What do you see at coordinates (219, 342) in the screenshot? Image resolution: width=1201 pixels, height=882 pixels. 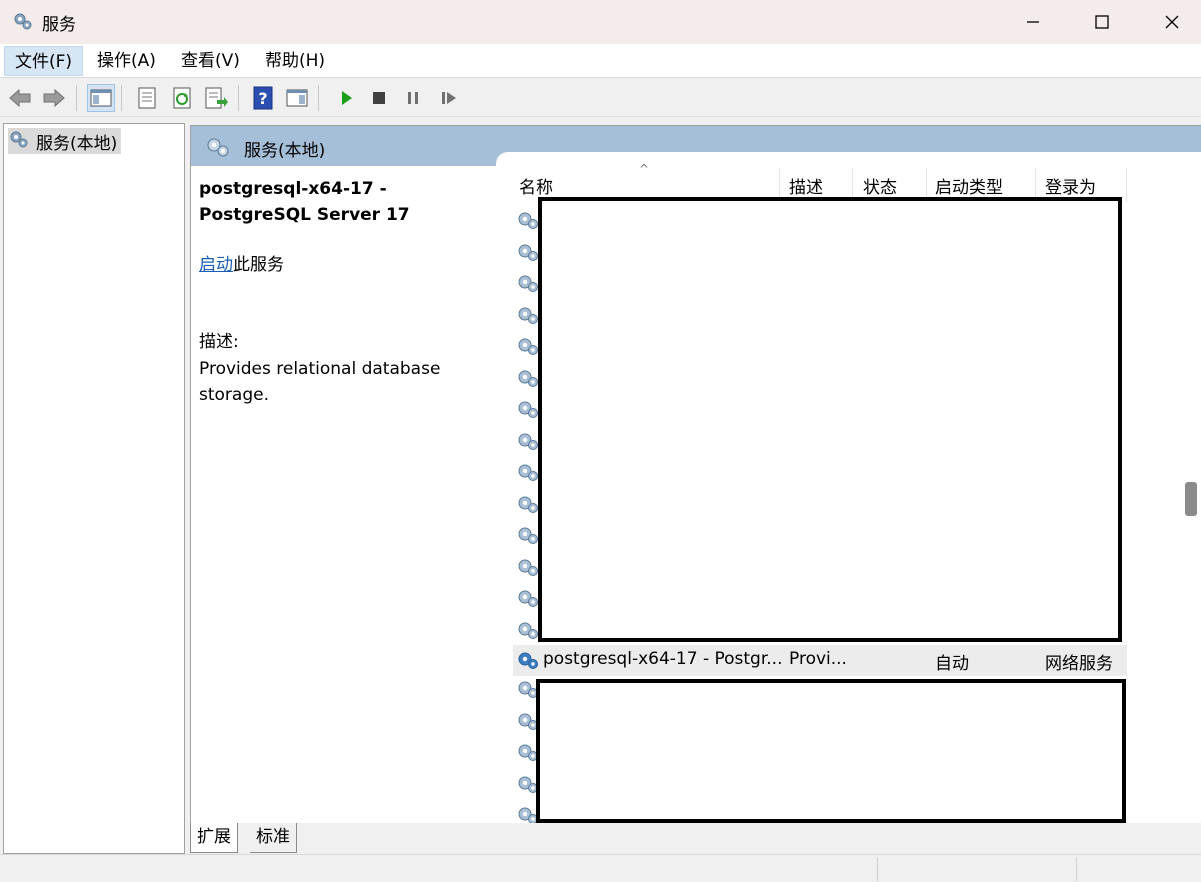 I see `description-label: 描述:` at bounding box center [219, 342].